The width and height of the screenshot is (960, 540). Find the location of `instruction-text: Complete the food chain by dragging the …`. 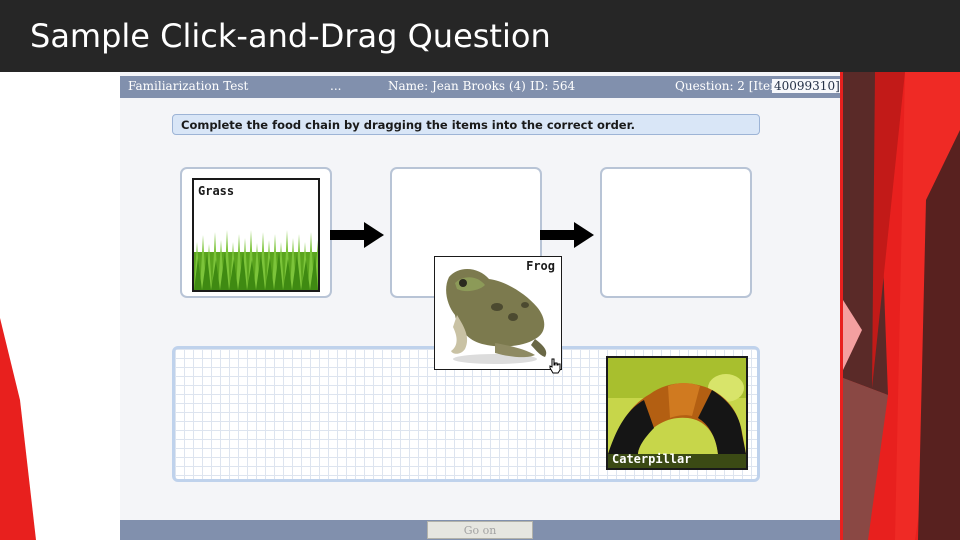

instruction-text: Complete the food chain by dragging the … is located at coordinates (466, 124).